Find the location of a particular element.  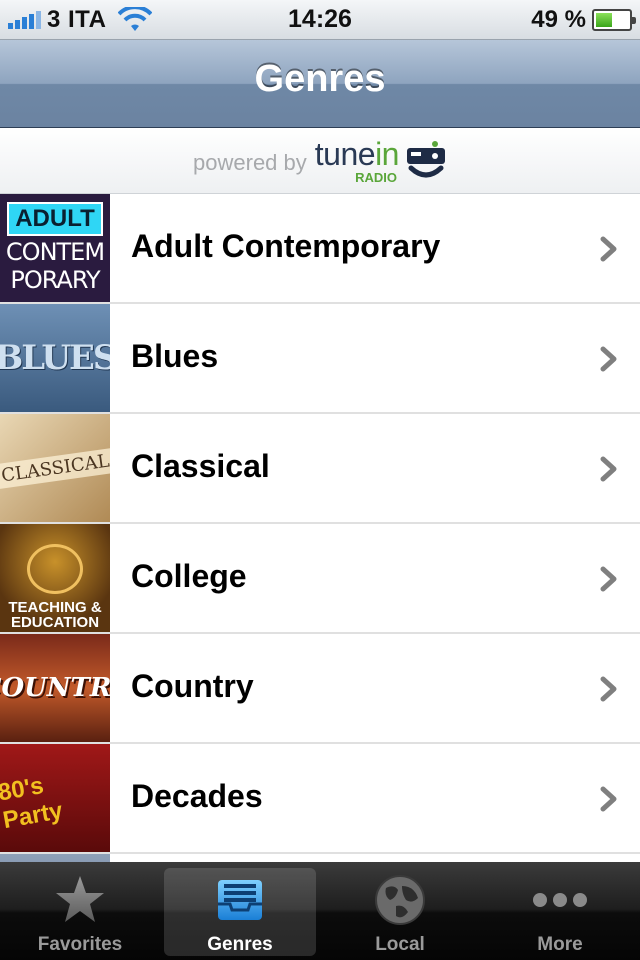

list-item: TEACHING & EDUCATION College is located at coordinates (320, 579).